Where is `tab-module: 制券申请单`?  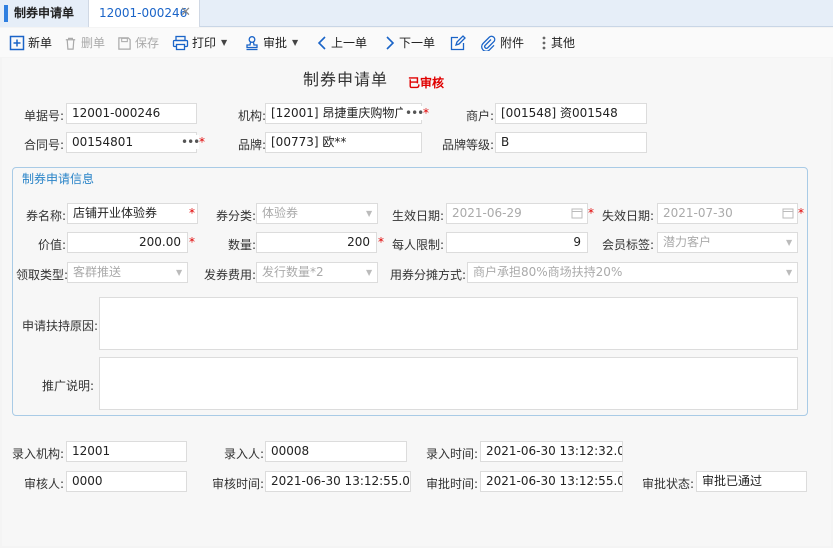
tab-module: 制券申请单 is located at coordinates (44, 13).